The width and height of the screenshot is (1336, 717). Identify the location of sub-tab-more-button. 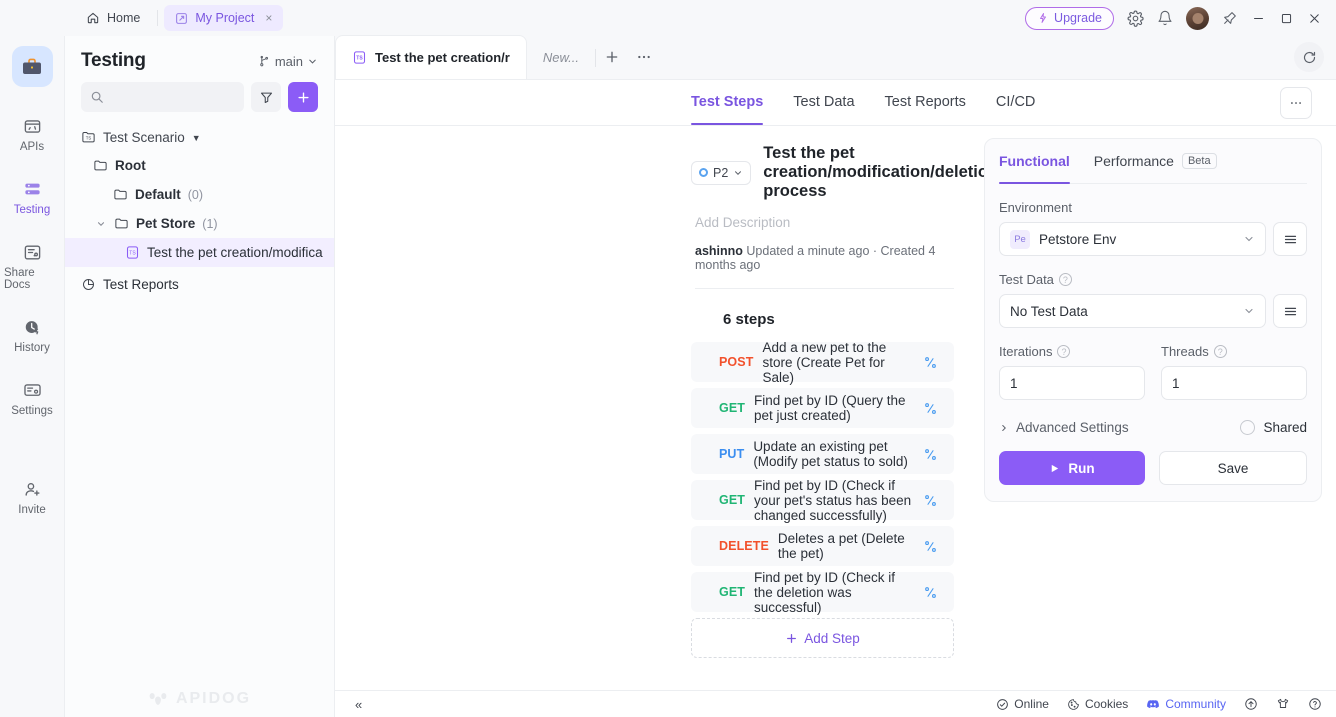
(1296, 102).